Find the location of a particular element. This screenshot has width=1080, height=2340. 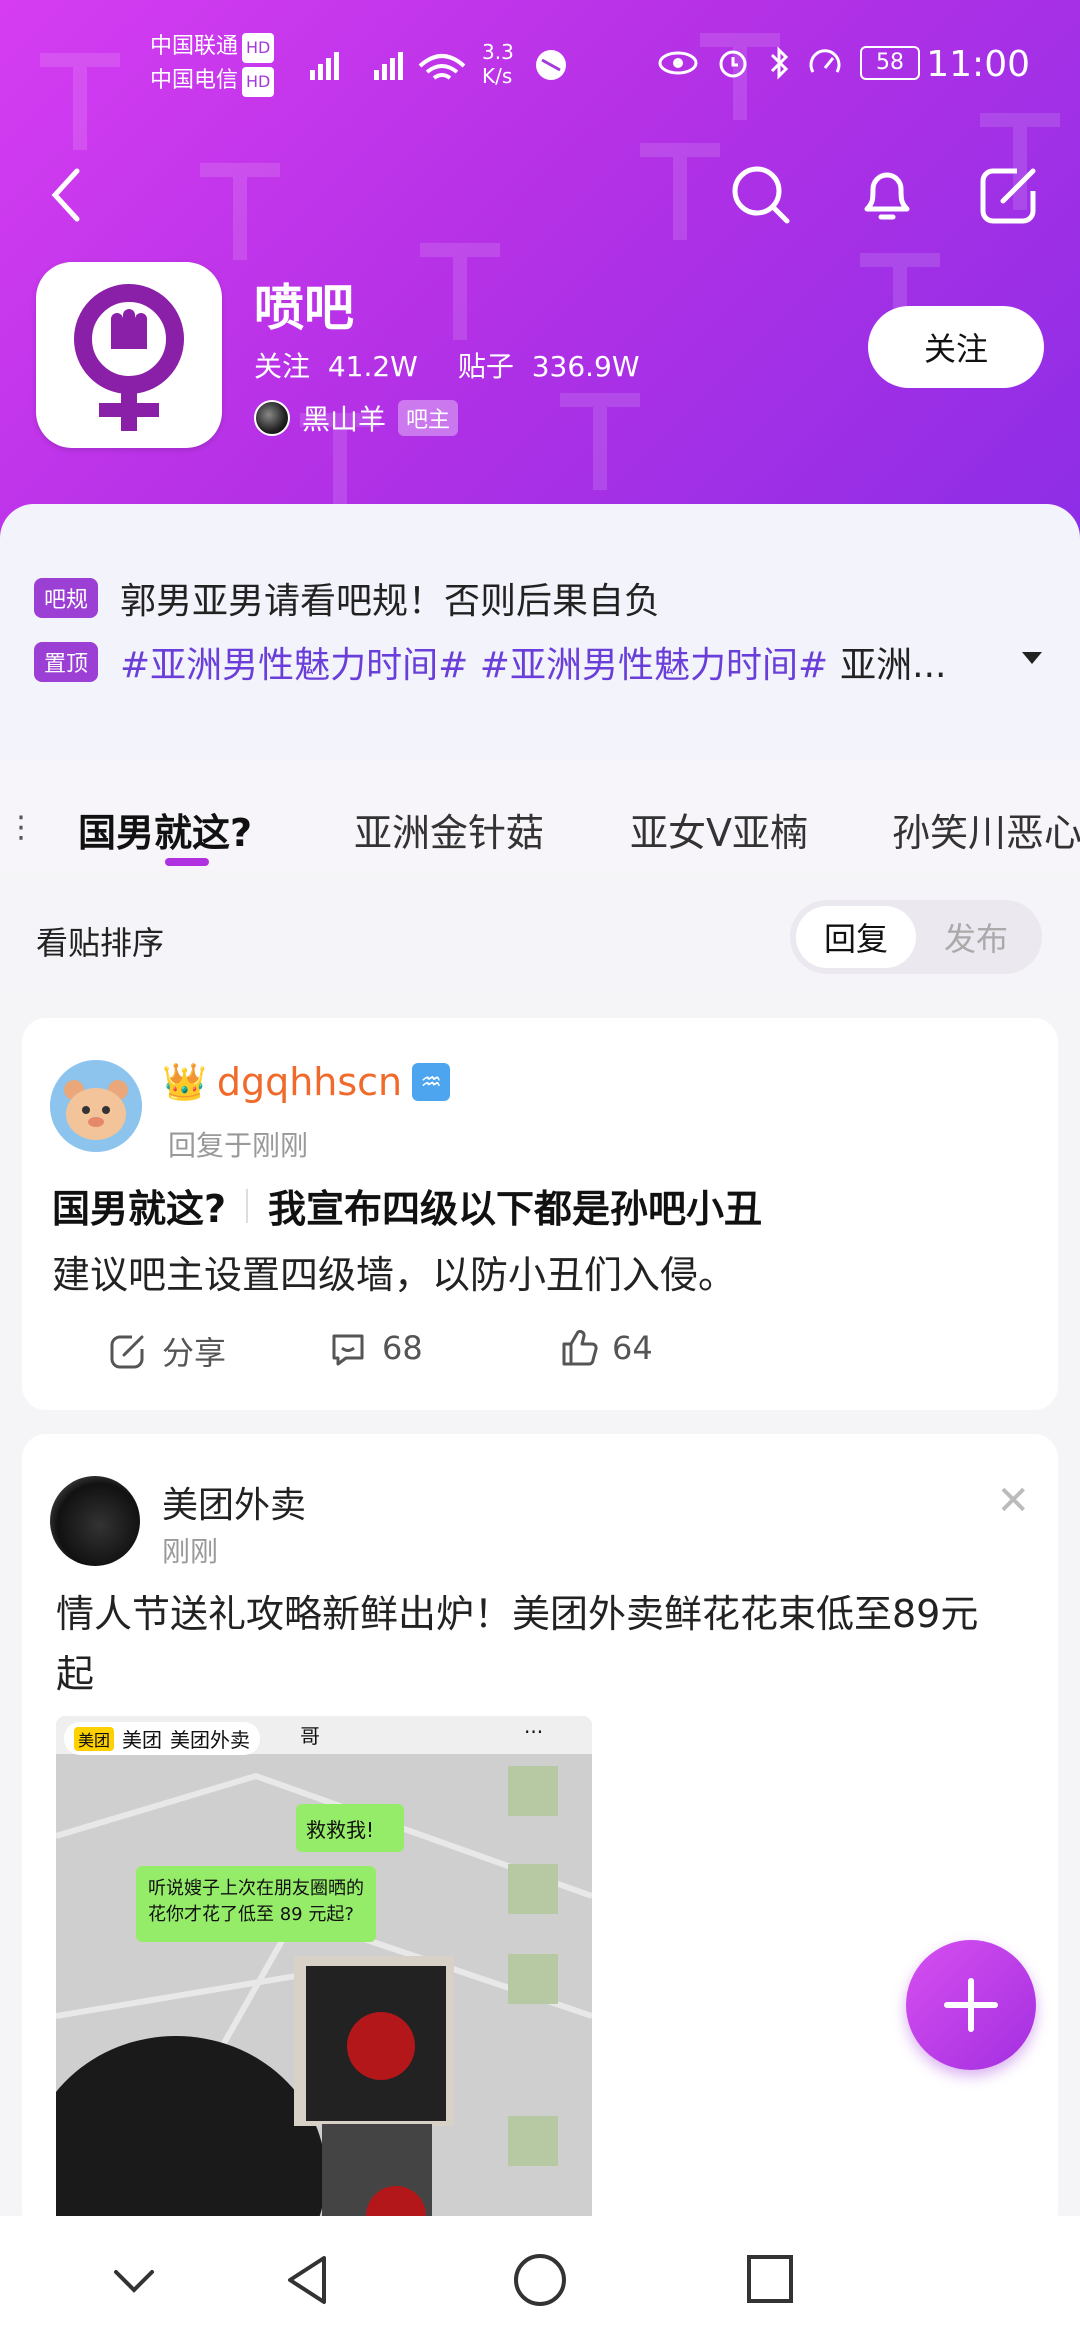

tab-bar: ⋮ 国男就这? 亚洲金针菇 亚女V亚楠 孙笑川恶心 is located at coordinates (540, 815).